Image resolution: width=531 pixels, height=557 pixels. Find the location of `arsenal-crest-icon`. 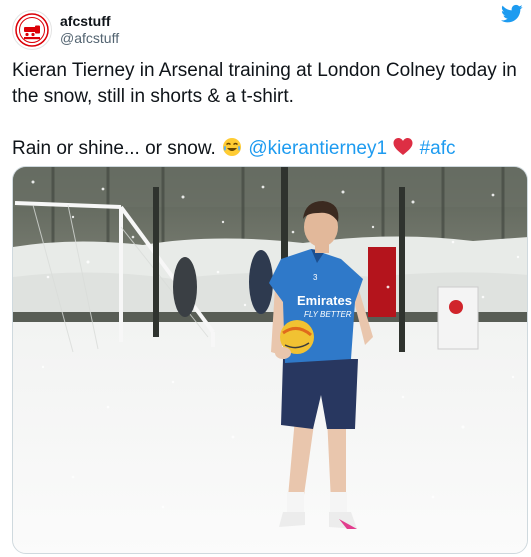

arsenal-crest-icon is located at coordinates (32, 30).